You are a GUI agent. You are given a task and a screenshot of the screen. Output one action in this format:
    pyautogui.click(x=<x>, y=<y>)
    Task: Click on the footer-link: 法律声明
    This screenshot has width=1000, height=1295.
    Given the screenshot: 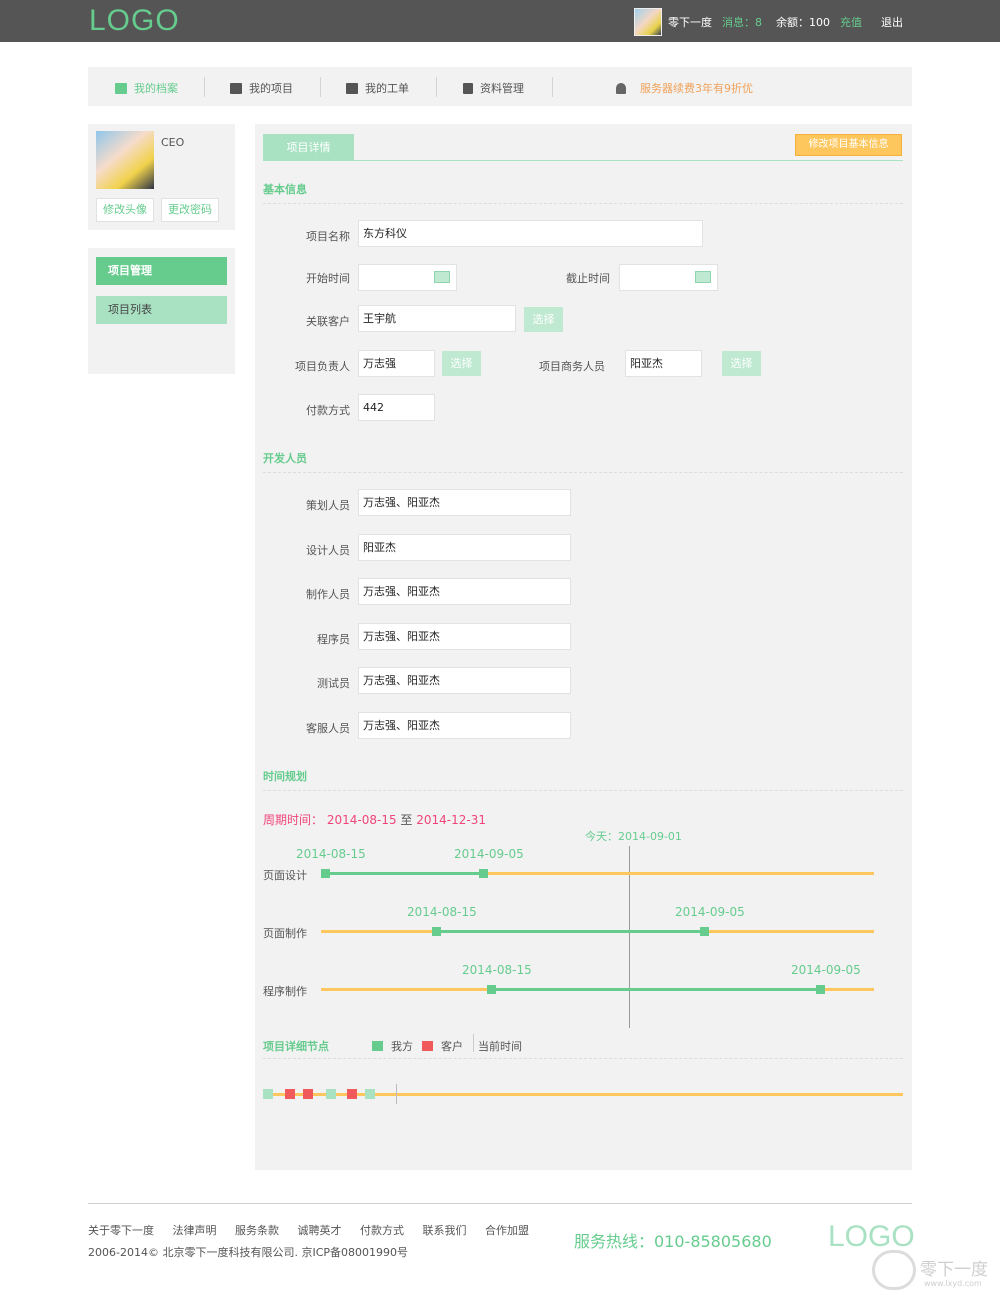 What is the action you would take?
    pyautogui.click(x=195, y=1230)
    